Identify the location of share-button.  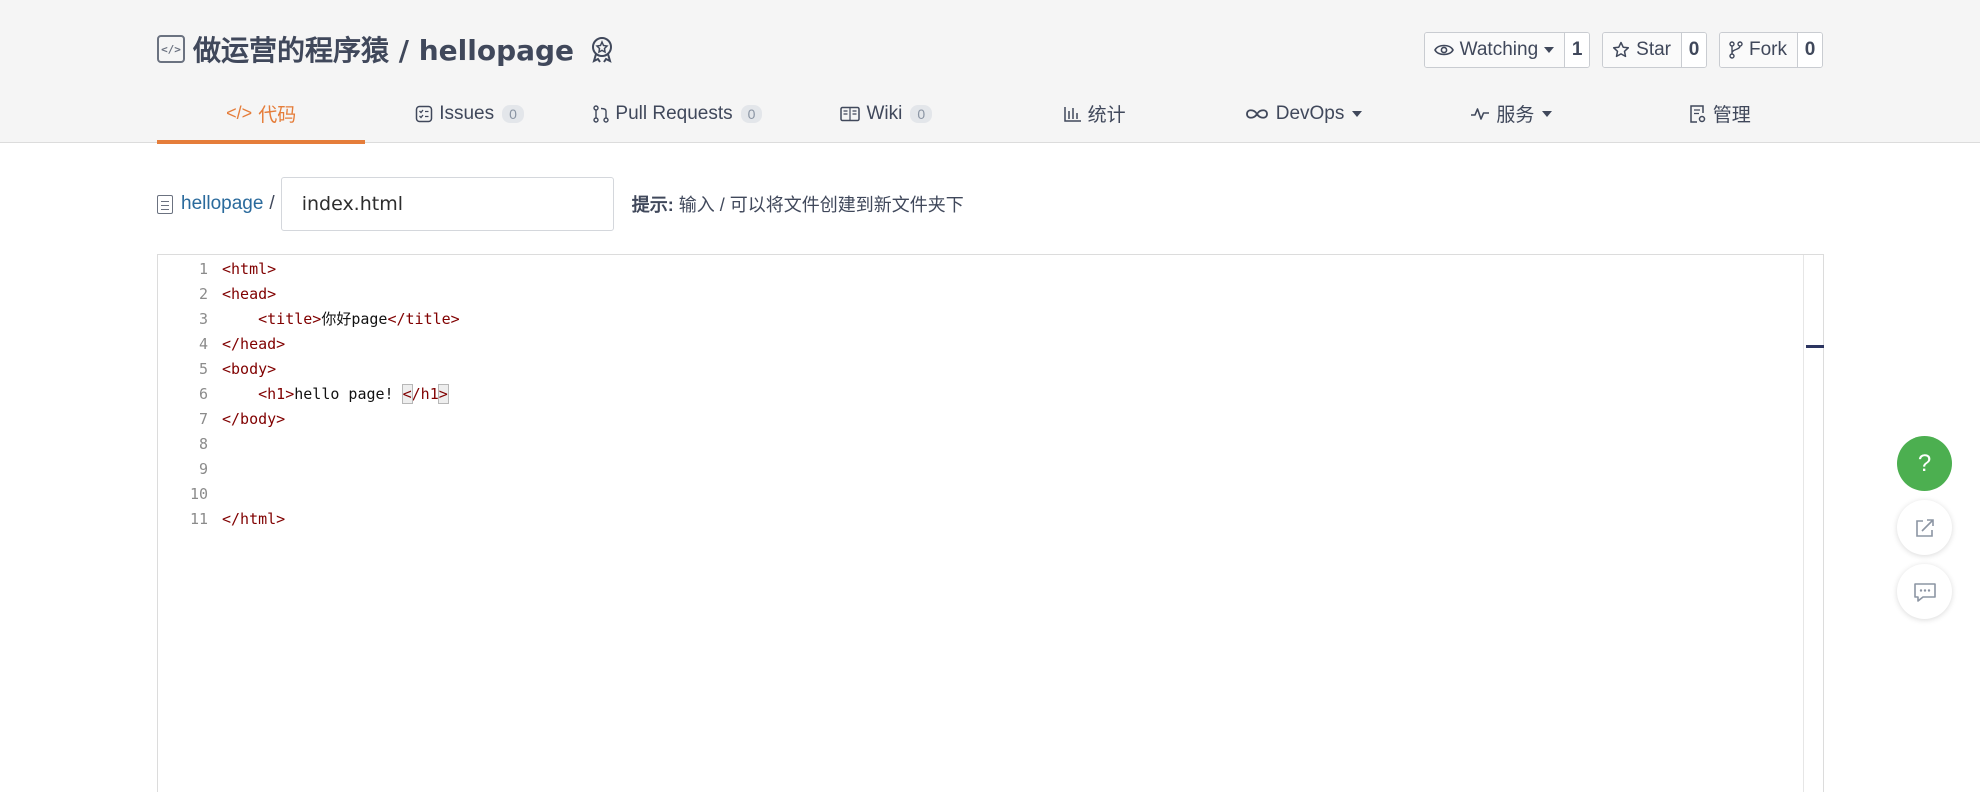
(1924, 527).